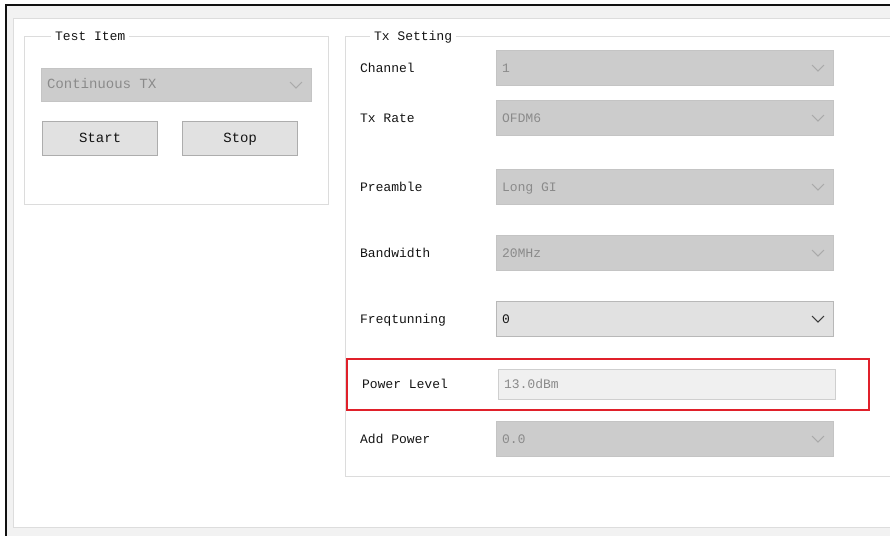 This screenshot has width=890, height=536. Describe the element at coordinates (396, 439) in the screenshot. I see `field-label: Add Power` at that location.